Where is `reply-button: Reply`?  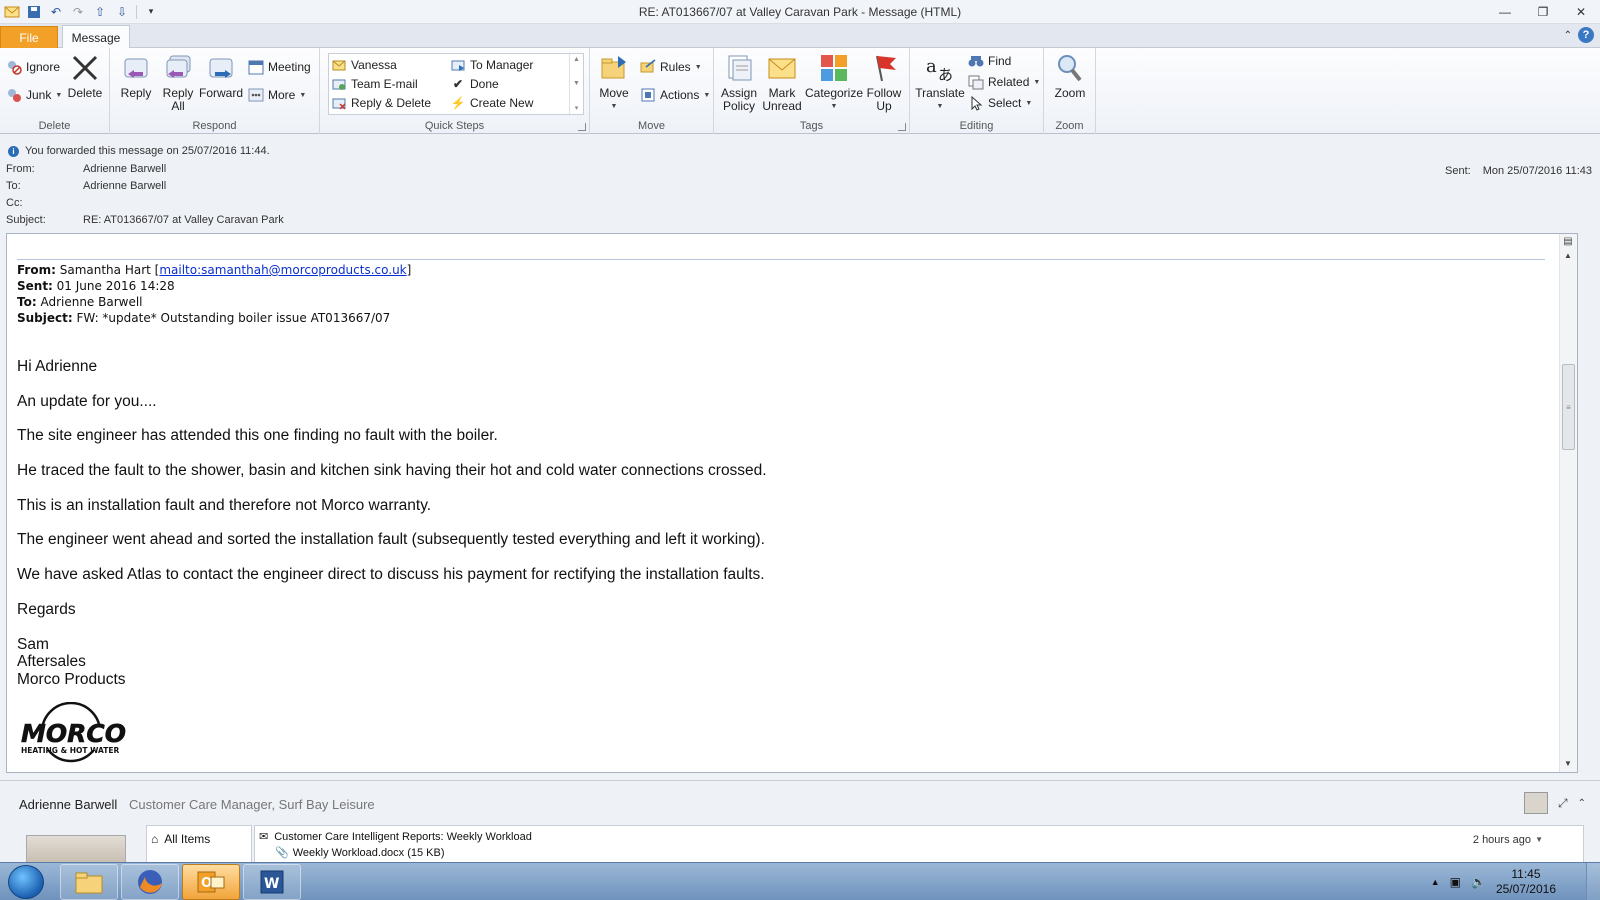 reply-button: Reply is located at coordinates (136, 76).